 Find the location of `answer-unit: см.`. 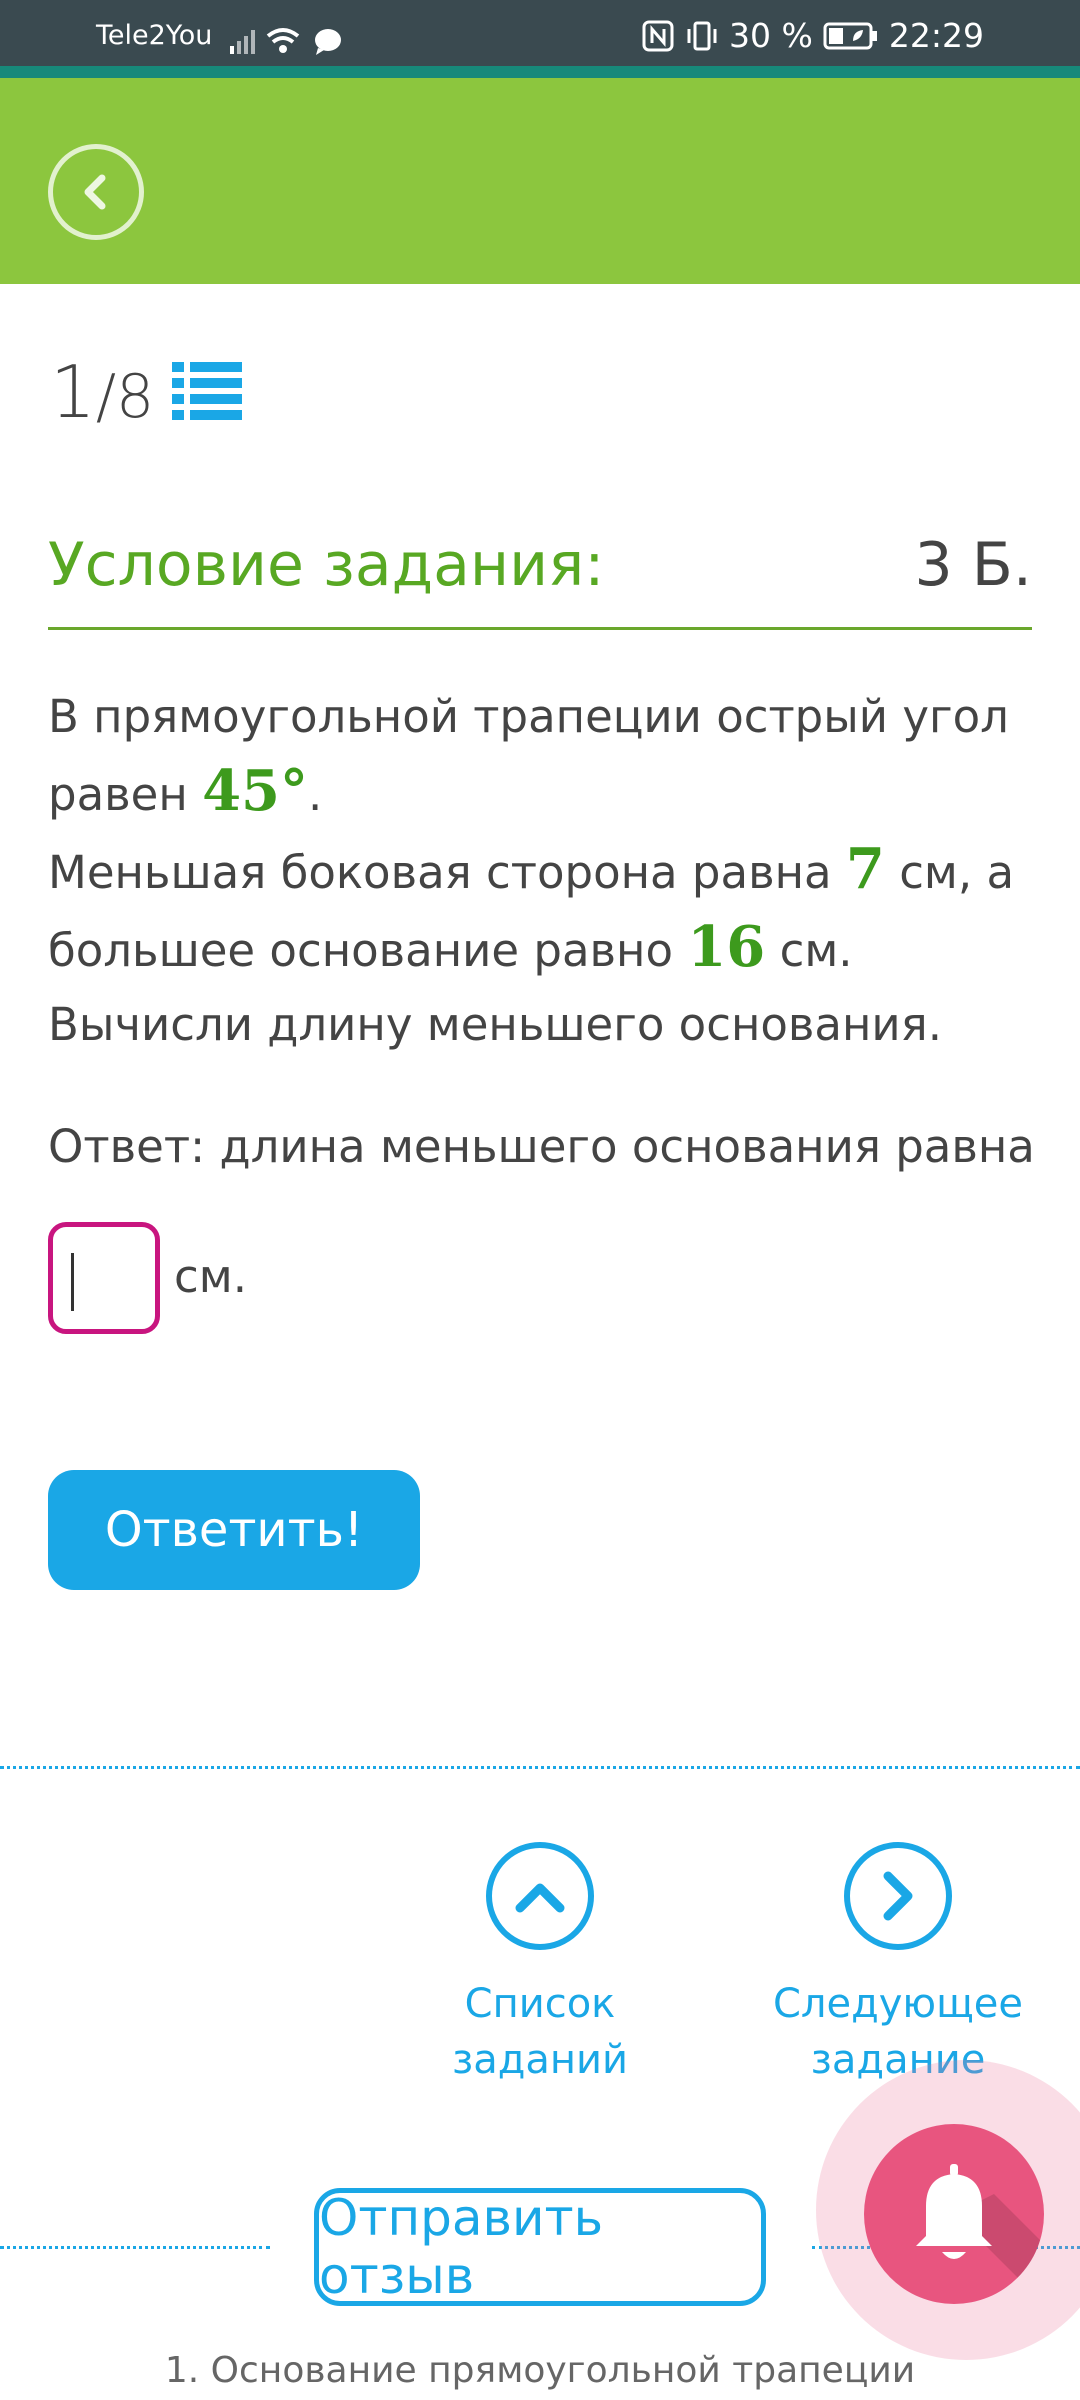

answer-unit: см. is located at coordinates (210, 1276).